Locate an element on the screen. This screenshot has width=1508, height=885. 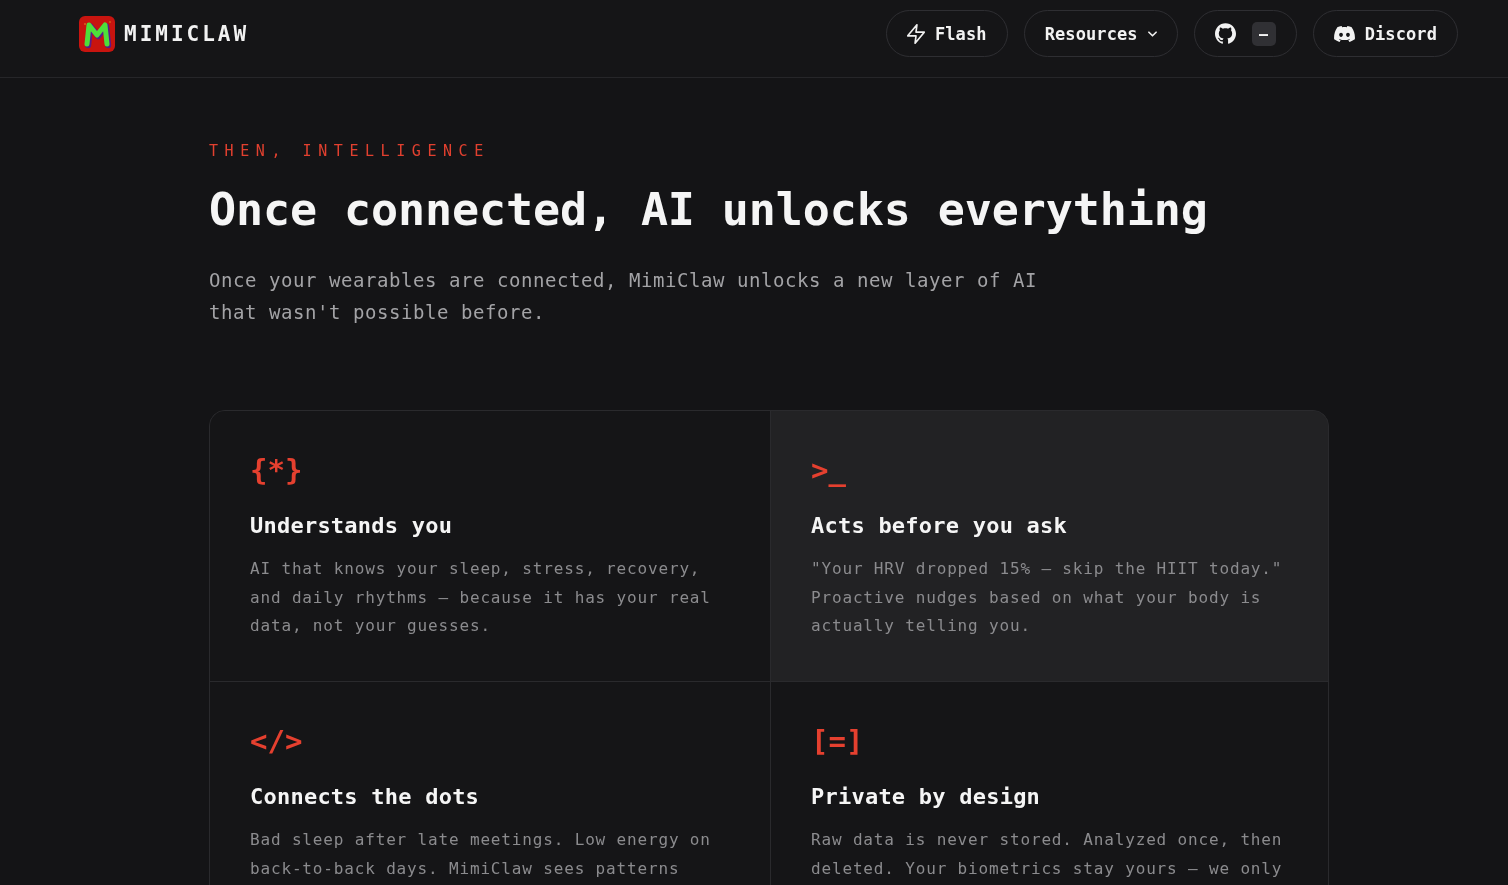
feature-title: Private by design is located at coordinates (926, 797).